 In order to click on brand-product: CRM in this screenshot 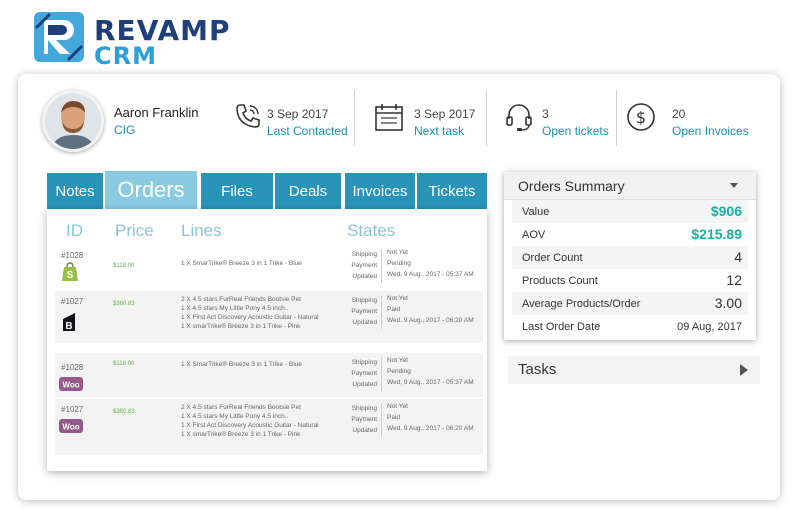, I will do `click(125, 56)`.